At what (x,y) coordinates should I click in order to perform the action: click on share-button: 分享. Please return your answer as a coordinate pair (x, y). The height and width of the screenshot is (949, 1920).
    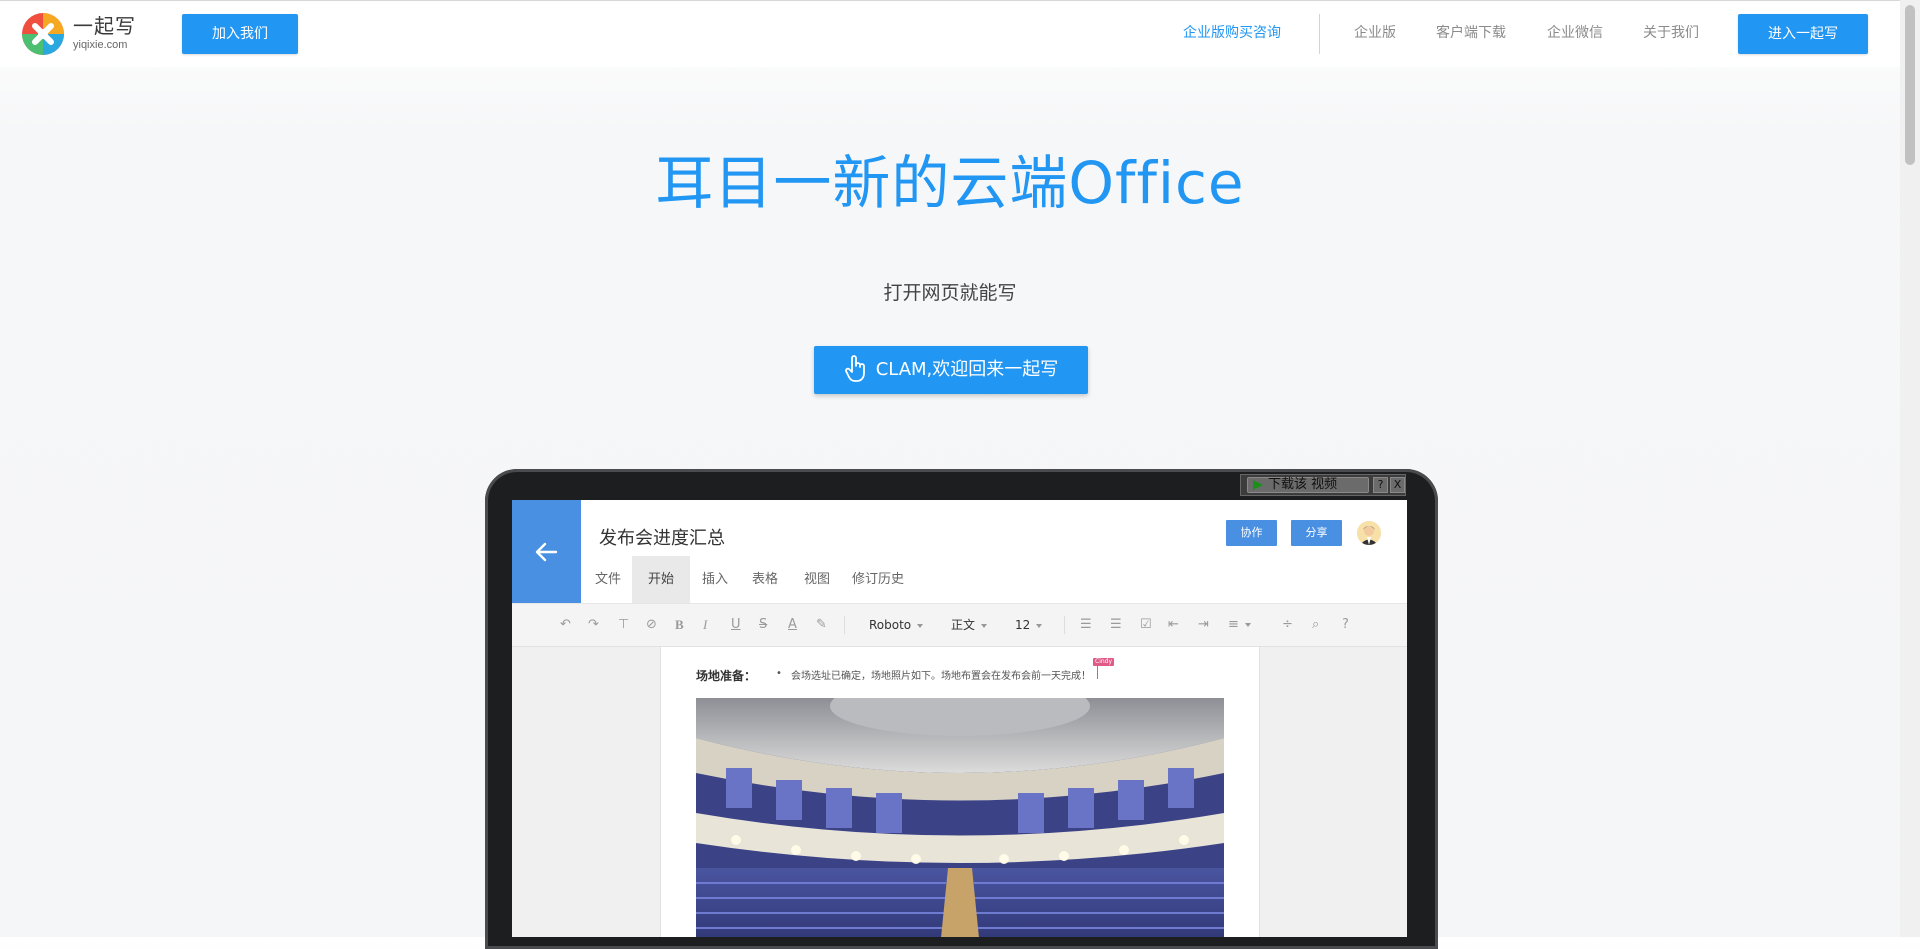
    Looking at the image, I should click on (1316, 533).